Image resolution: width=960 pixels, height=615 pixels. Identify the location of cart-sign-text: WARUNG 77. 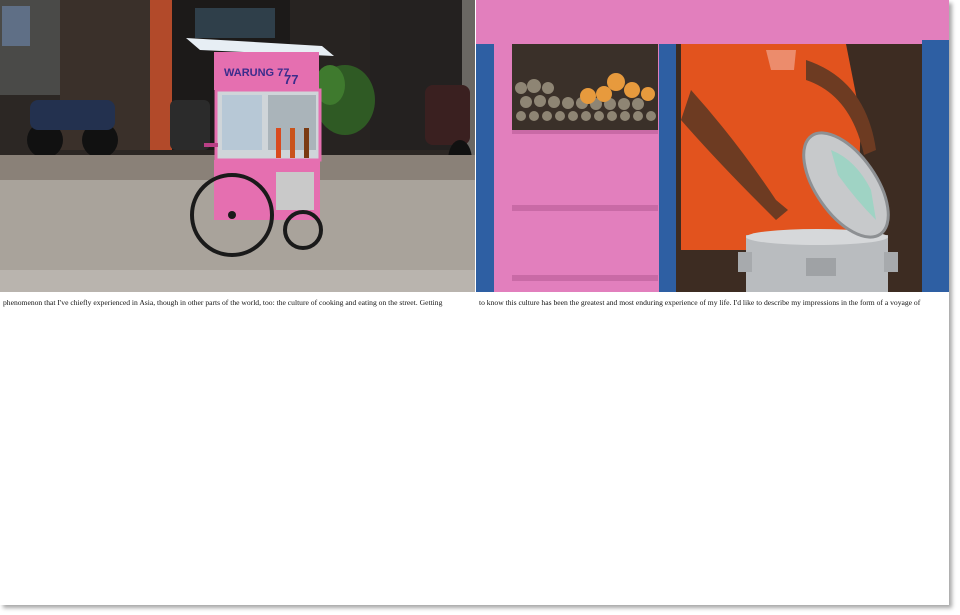
(256, 73).